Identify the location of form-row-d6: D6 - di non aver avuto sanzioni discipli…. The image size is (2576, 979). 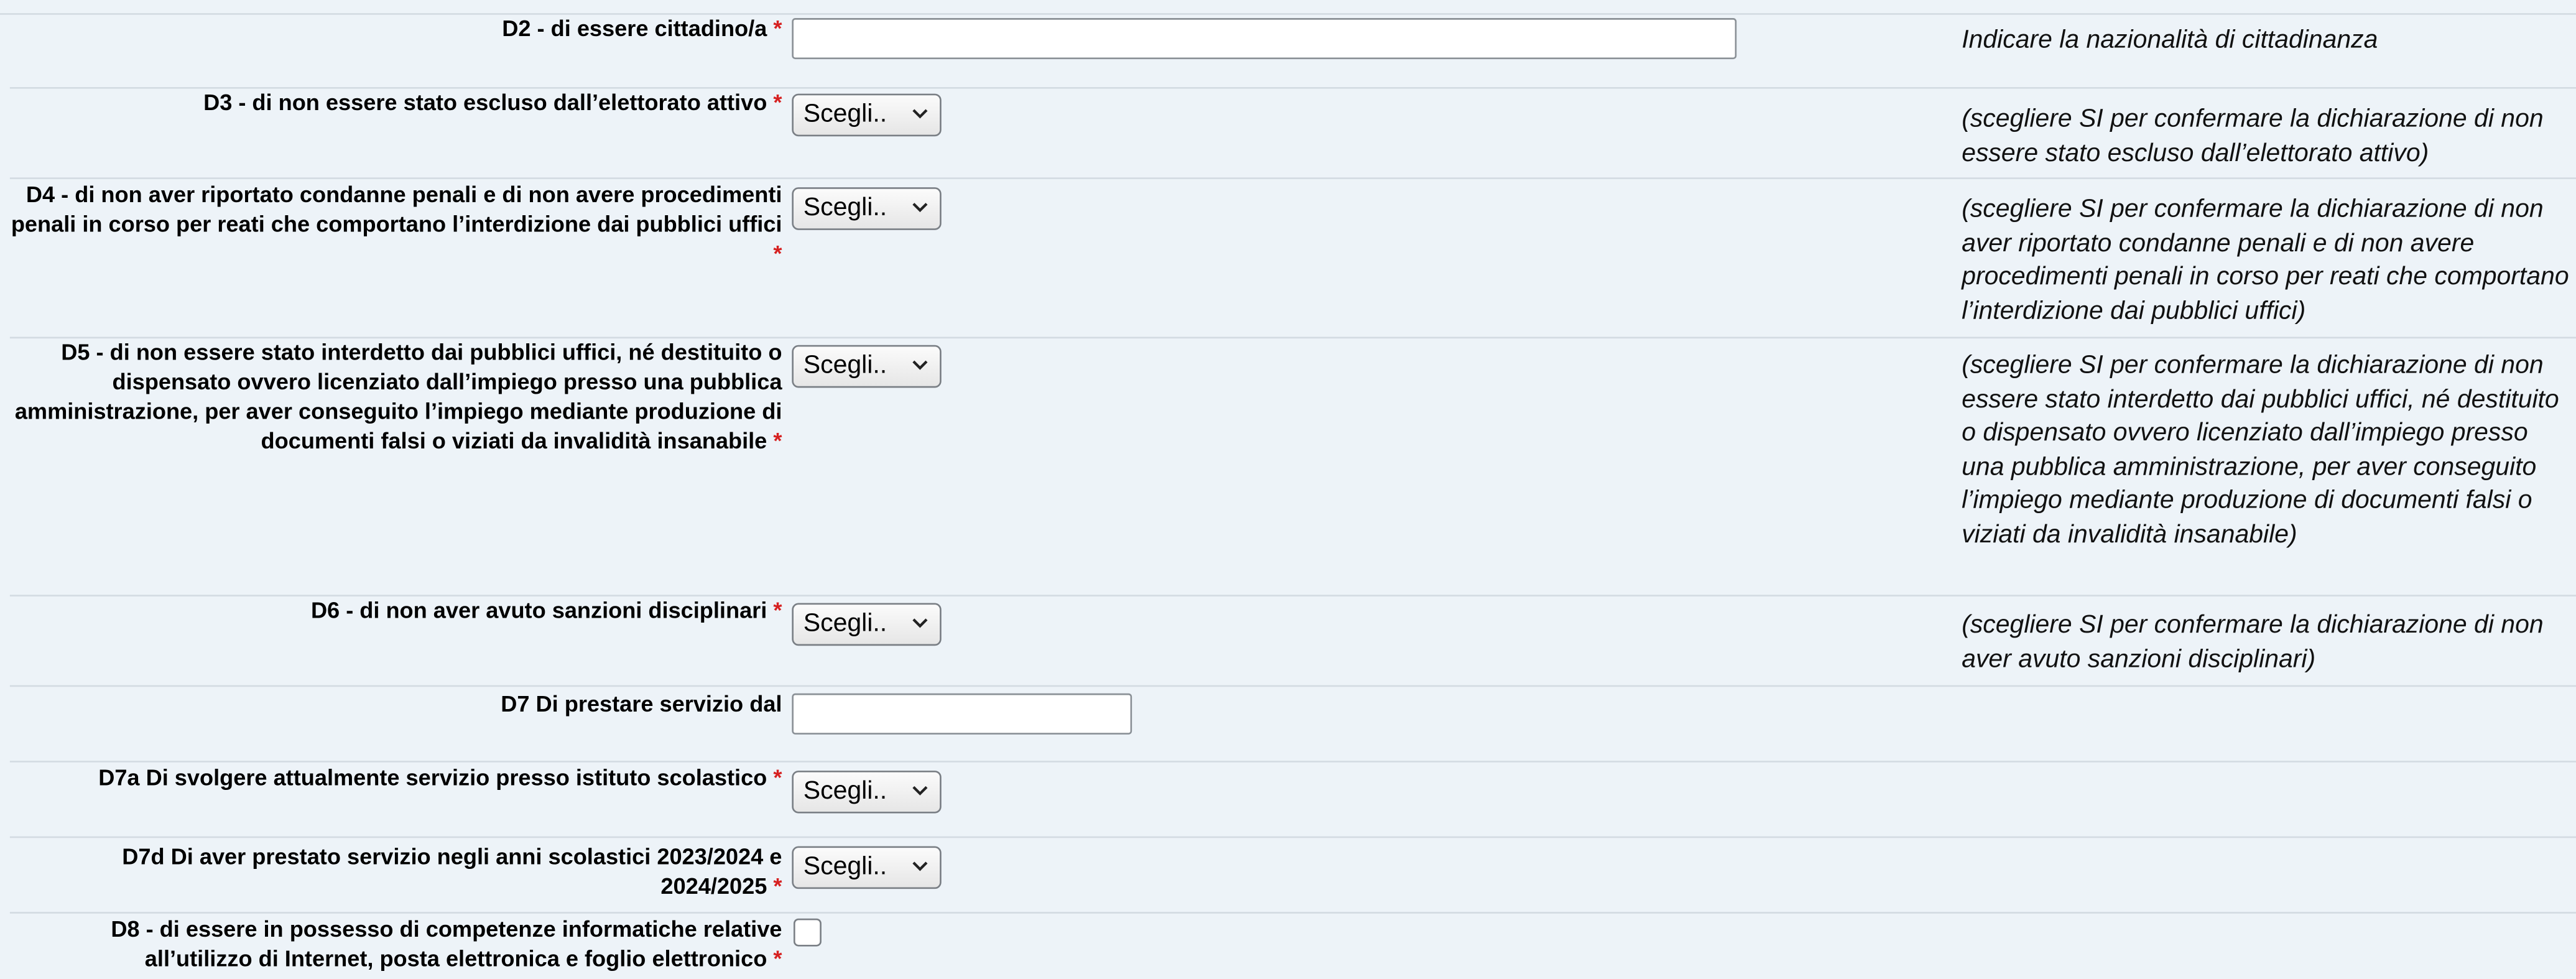
(1292, 641).